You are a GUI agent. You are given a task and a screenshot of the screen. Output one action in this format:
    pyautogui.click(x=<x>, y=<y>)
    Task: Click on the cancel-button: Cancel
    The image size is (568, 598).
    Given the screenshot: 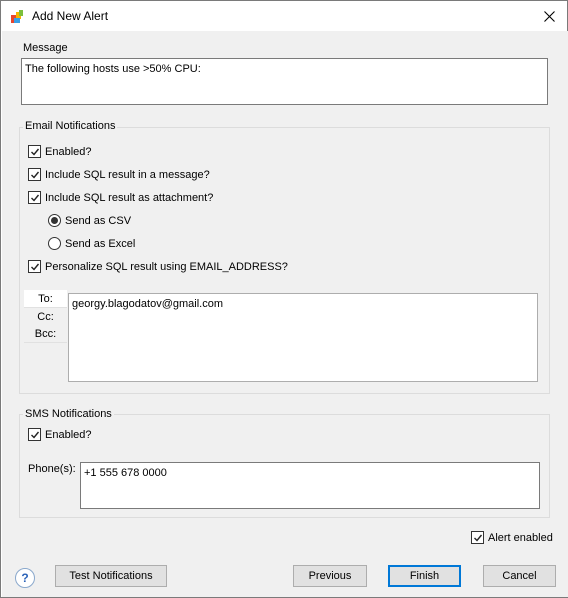 What is the action you would take?
    pyautogui.click(x=519, y=576)
    